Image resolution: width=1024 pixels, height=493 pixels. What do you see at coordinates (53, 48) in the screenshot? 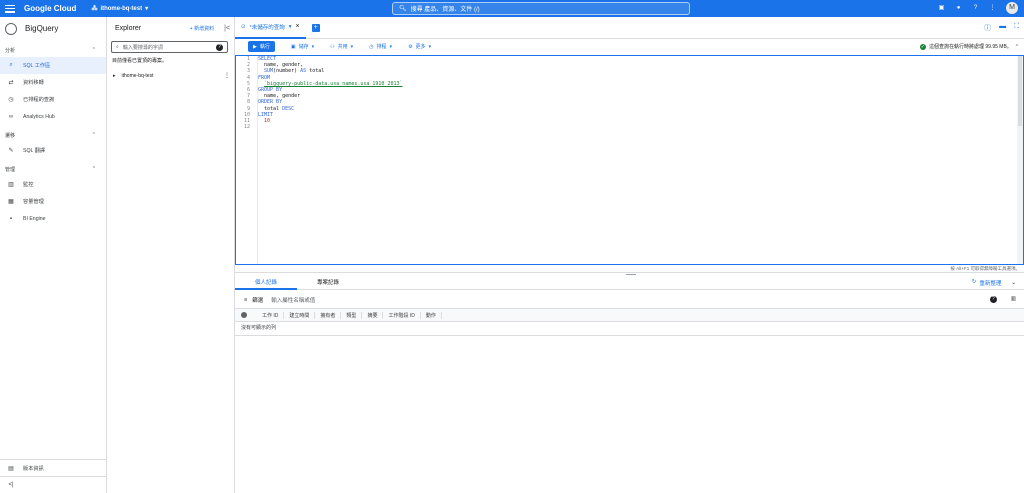
I see `section-header-analysis: 分析 ⌃` at bounding box center [53, 48].